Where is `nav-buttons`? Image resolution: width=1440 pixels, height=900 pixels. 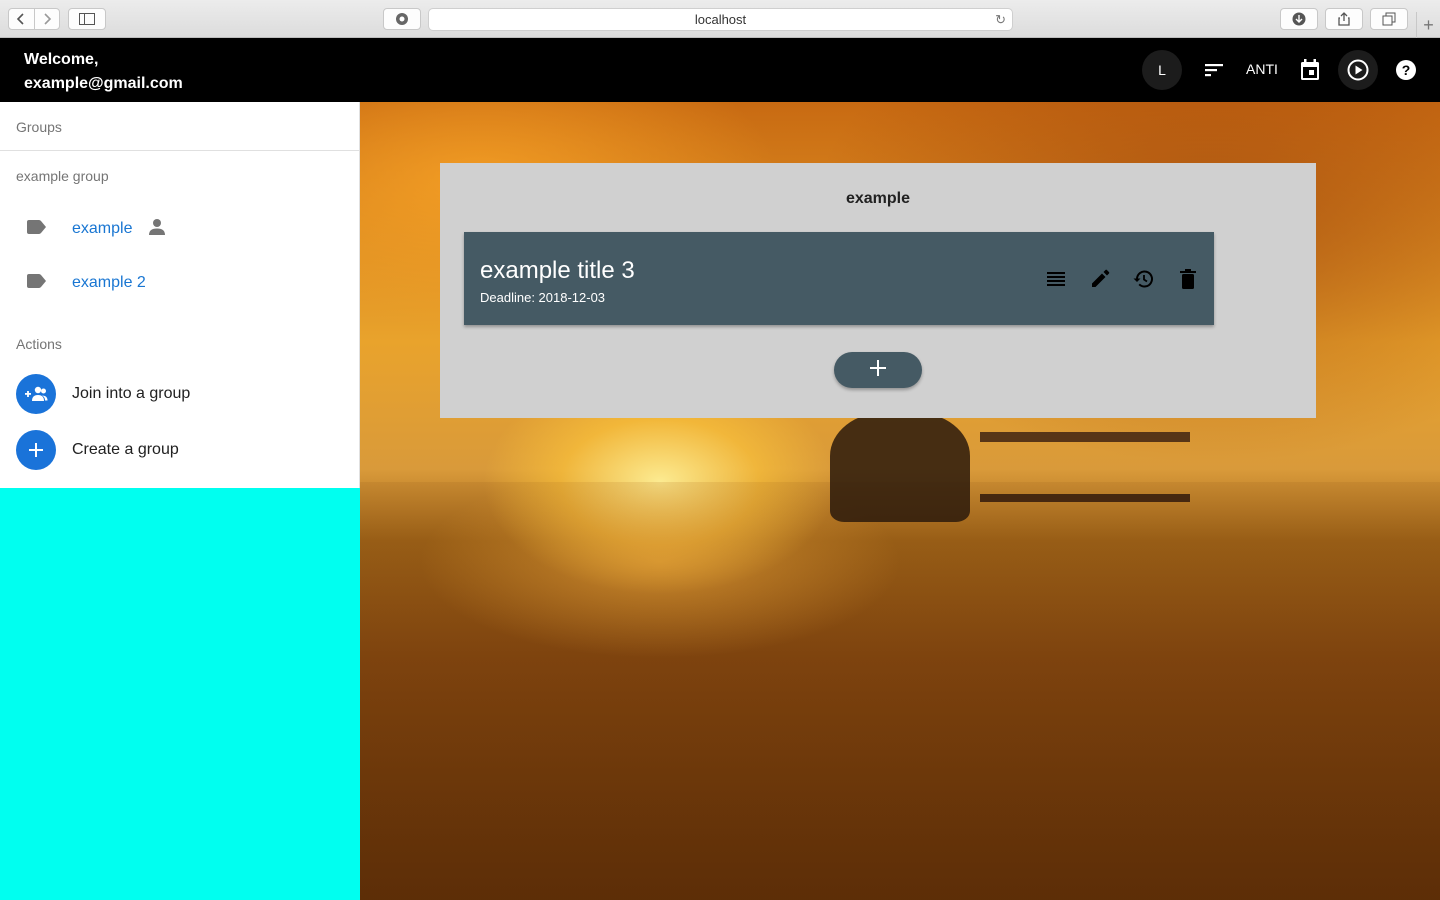
nav-buttons is located at coordinates (34, 19).